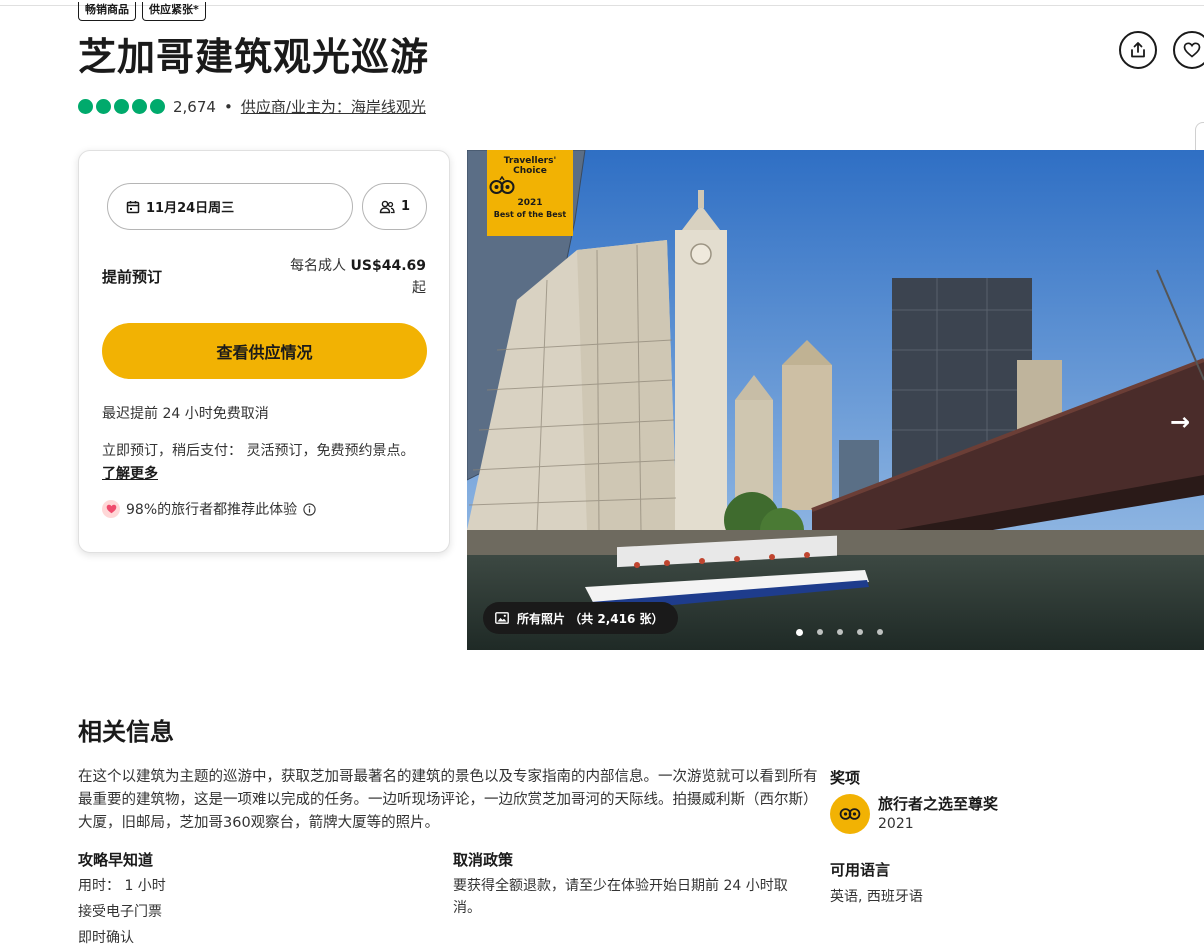 This screenshot has height=951, width=1204. I want to click on price-amount: US$44.69, so click(388, 266).